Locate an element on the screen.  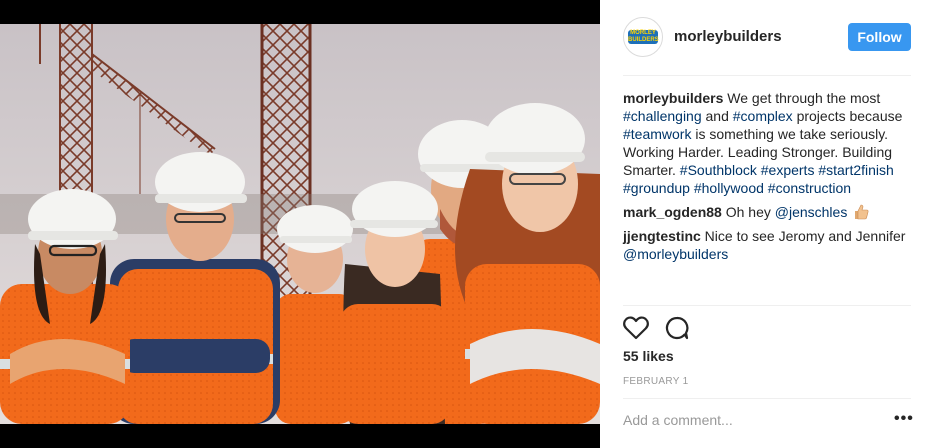
comment-user: jjengtestinc is located at coordinates (662, 236).